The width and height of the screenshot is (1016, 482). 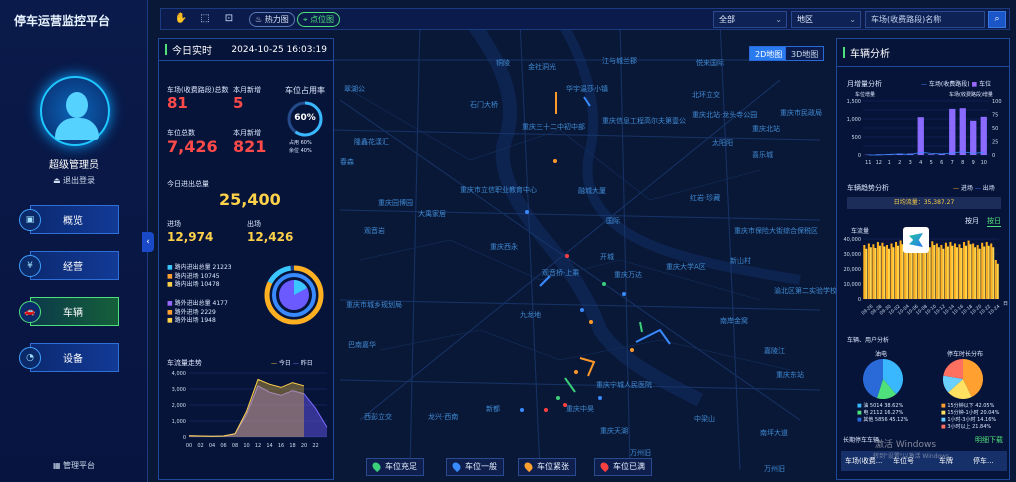 What do you see at coordinates (306, 363) in the screenshot?
I see `trend-legend-yesterday: 昨日` at bounding box center [306, 363].